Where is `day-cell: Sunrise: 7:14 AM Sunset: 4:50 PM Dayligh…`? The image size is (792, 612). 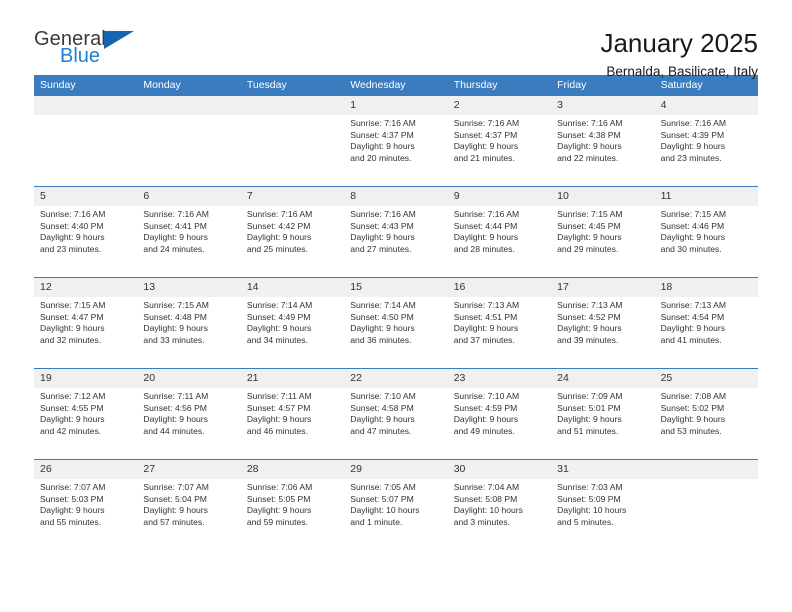 day-cell: Sunrise: 7:14 AM Sunset: 4:50 PM Dayligh… is located at coordinates (395, 332).